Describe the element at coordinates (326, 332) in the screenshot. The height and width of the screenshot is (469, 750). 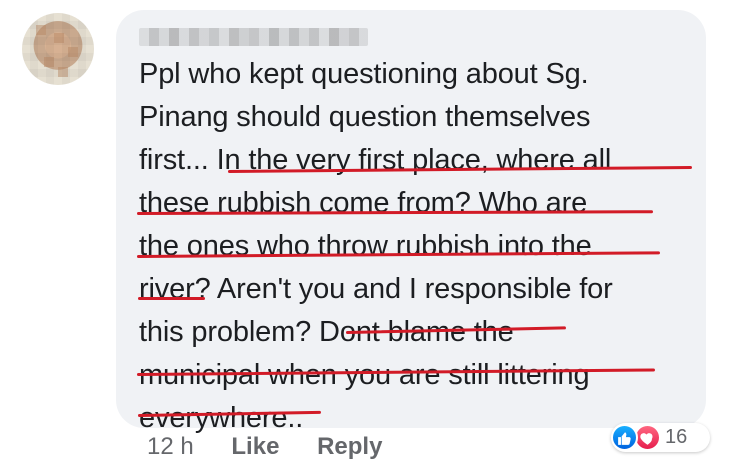
I see `comment-line: this problem? Dont blame the` at that location.